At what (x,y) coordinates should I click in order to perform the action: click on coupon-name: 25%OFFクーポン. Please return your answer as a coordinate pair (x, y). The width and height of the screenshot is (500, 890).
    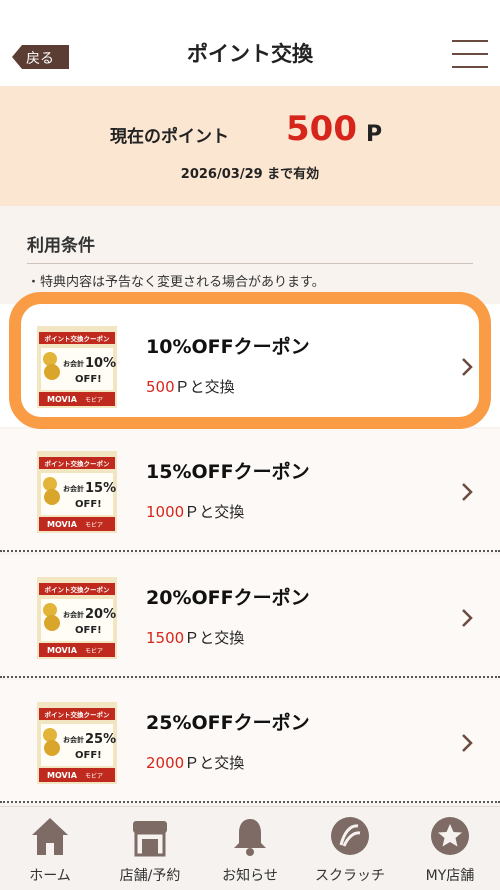
    Looking at the image, I should click on (228, 723).